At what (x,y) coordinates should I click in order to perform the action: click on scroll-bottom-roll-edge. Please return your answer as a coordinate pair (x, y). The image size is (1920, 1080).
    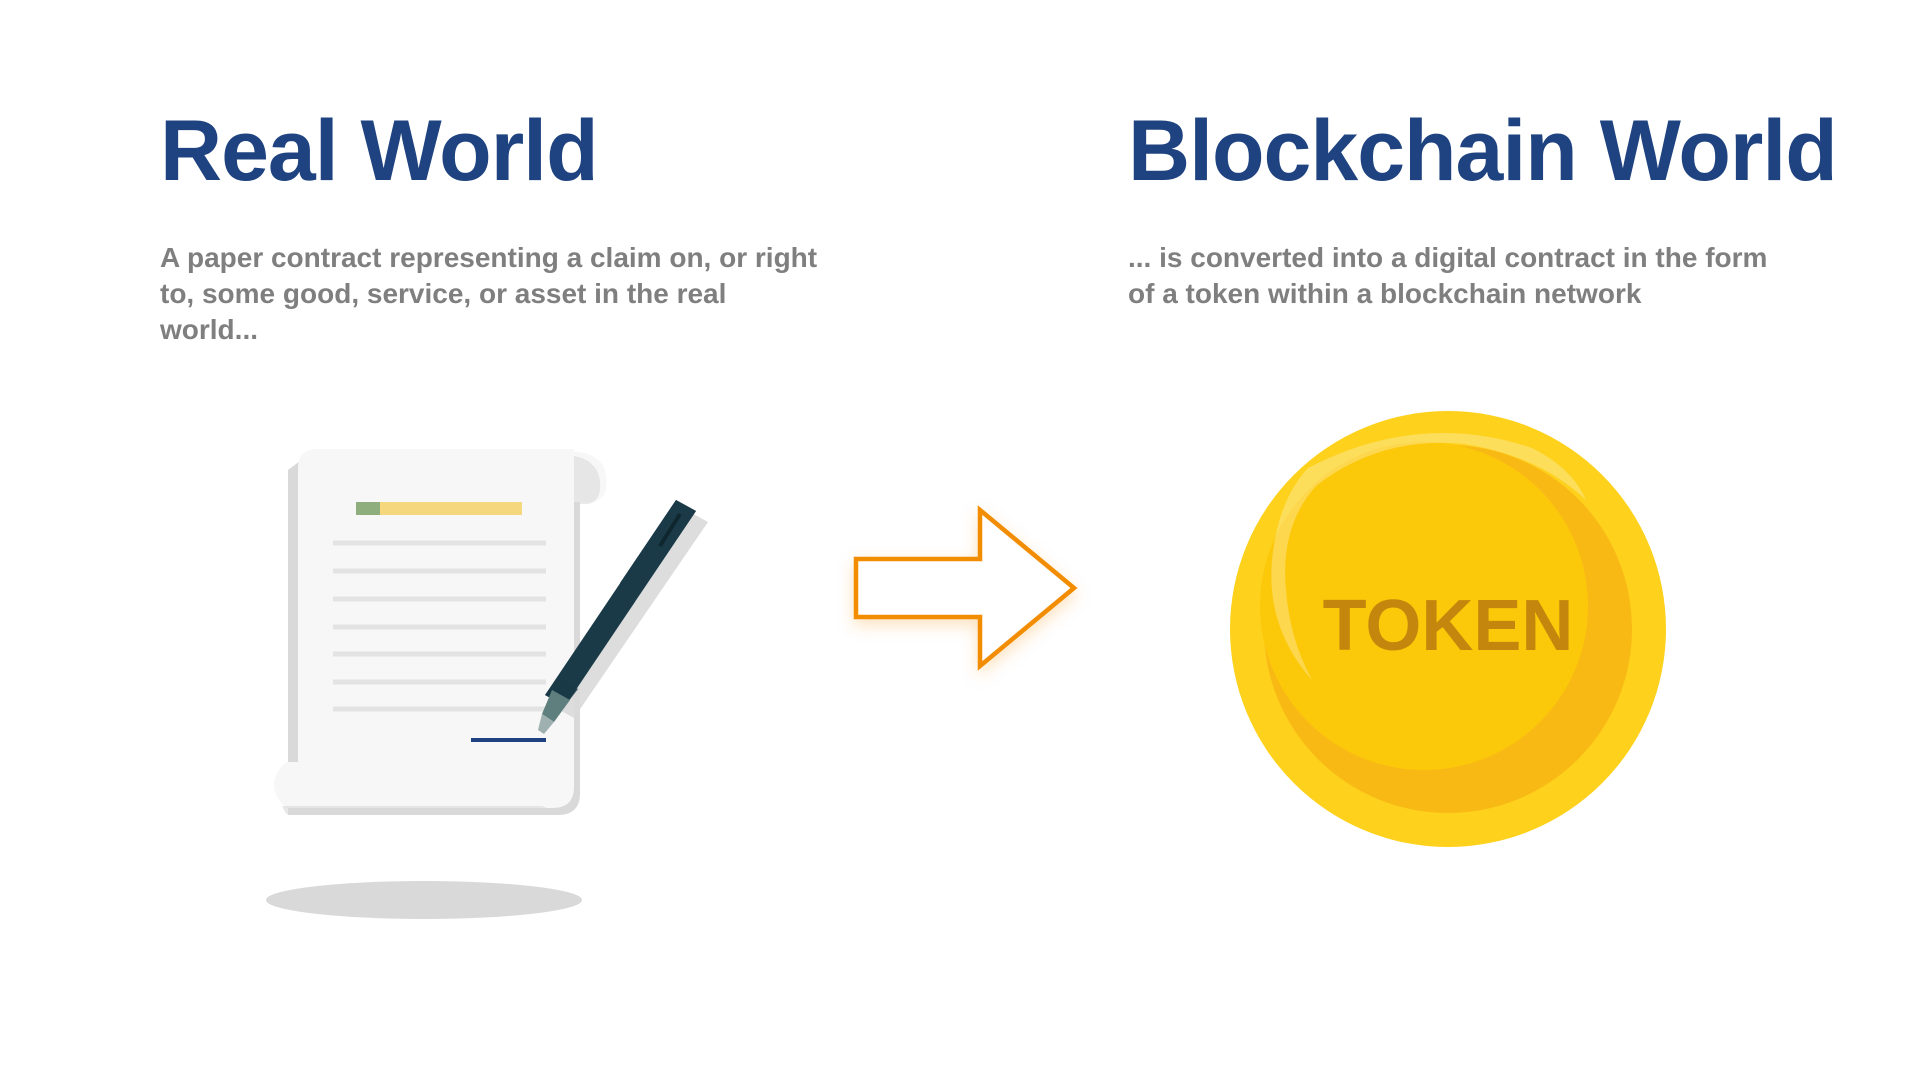
    Looking at the image, I should click on (415, 810).